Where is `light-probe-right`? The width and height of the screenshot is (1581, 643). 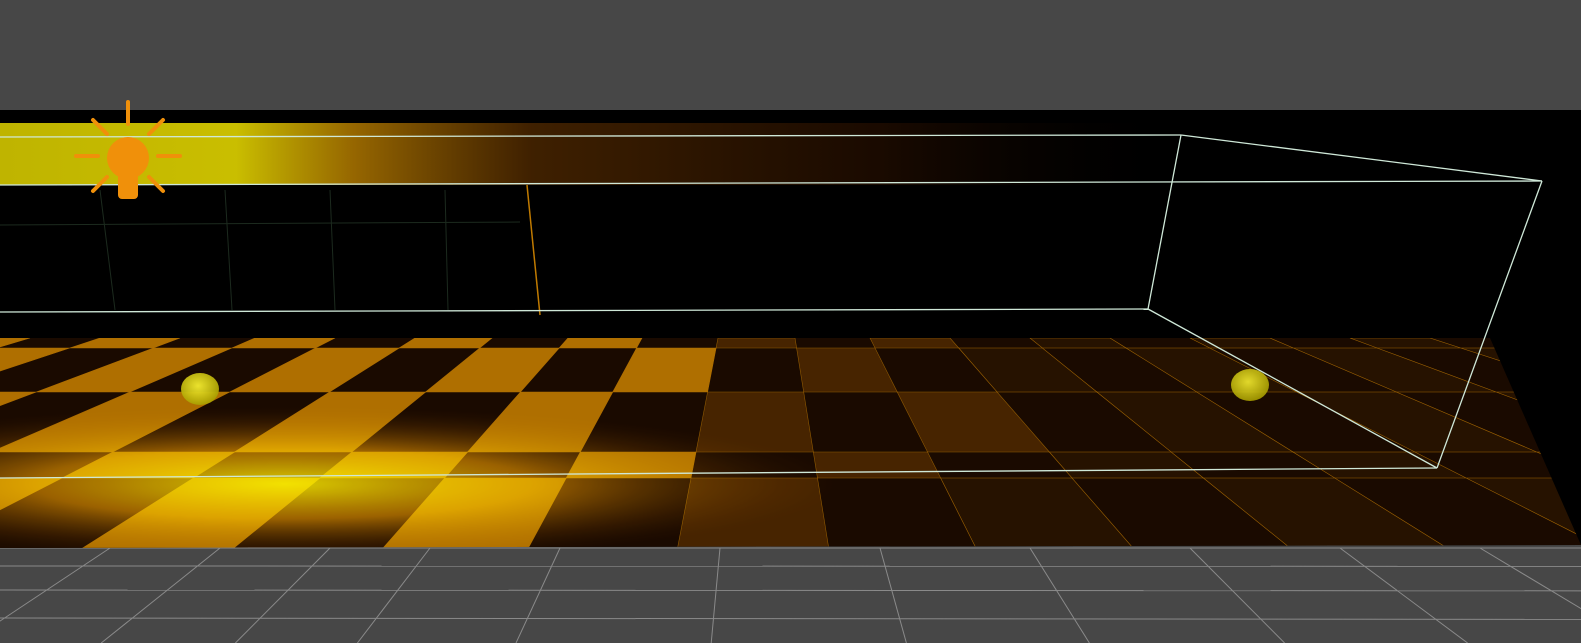
light-probe-right is located at coordinates (1250, 385).